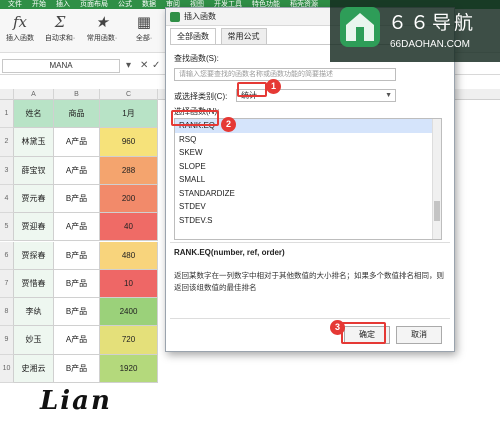 The height and width of the screenshot is (428, 500). What do you see at coordinates (228, 124) in the screenshot?
I see `step-badge-2: 2` at bounding box center [228, 124].